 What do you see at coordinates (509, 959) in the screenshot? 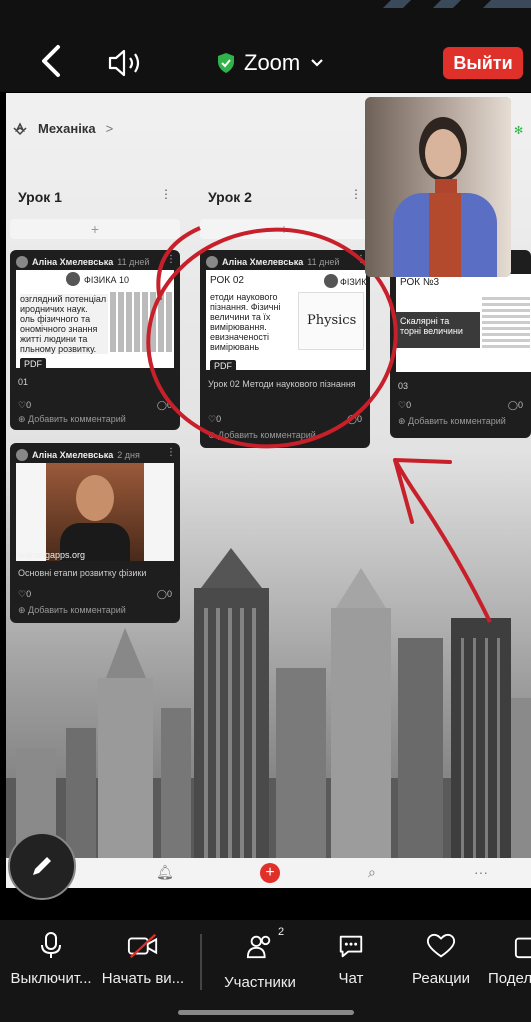
I see `share-button: Подел` at bounding box center [509, 959].